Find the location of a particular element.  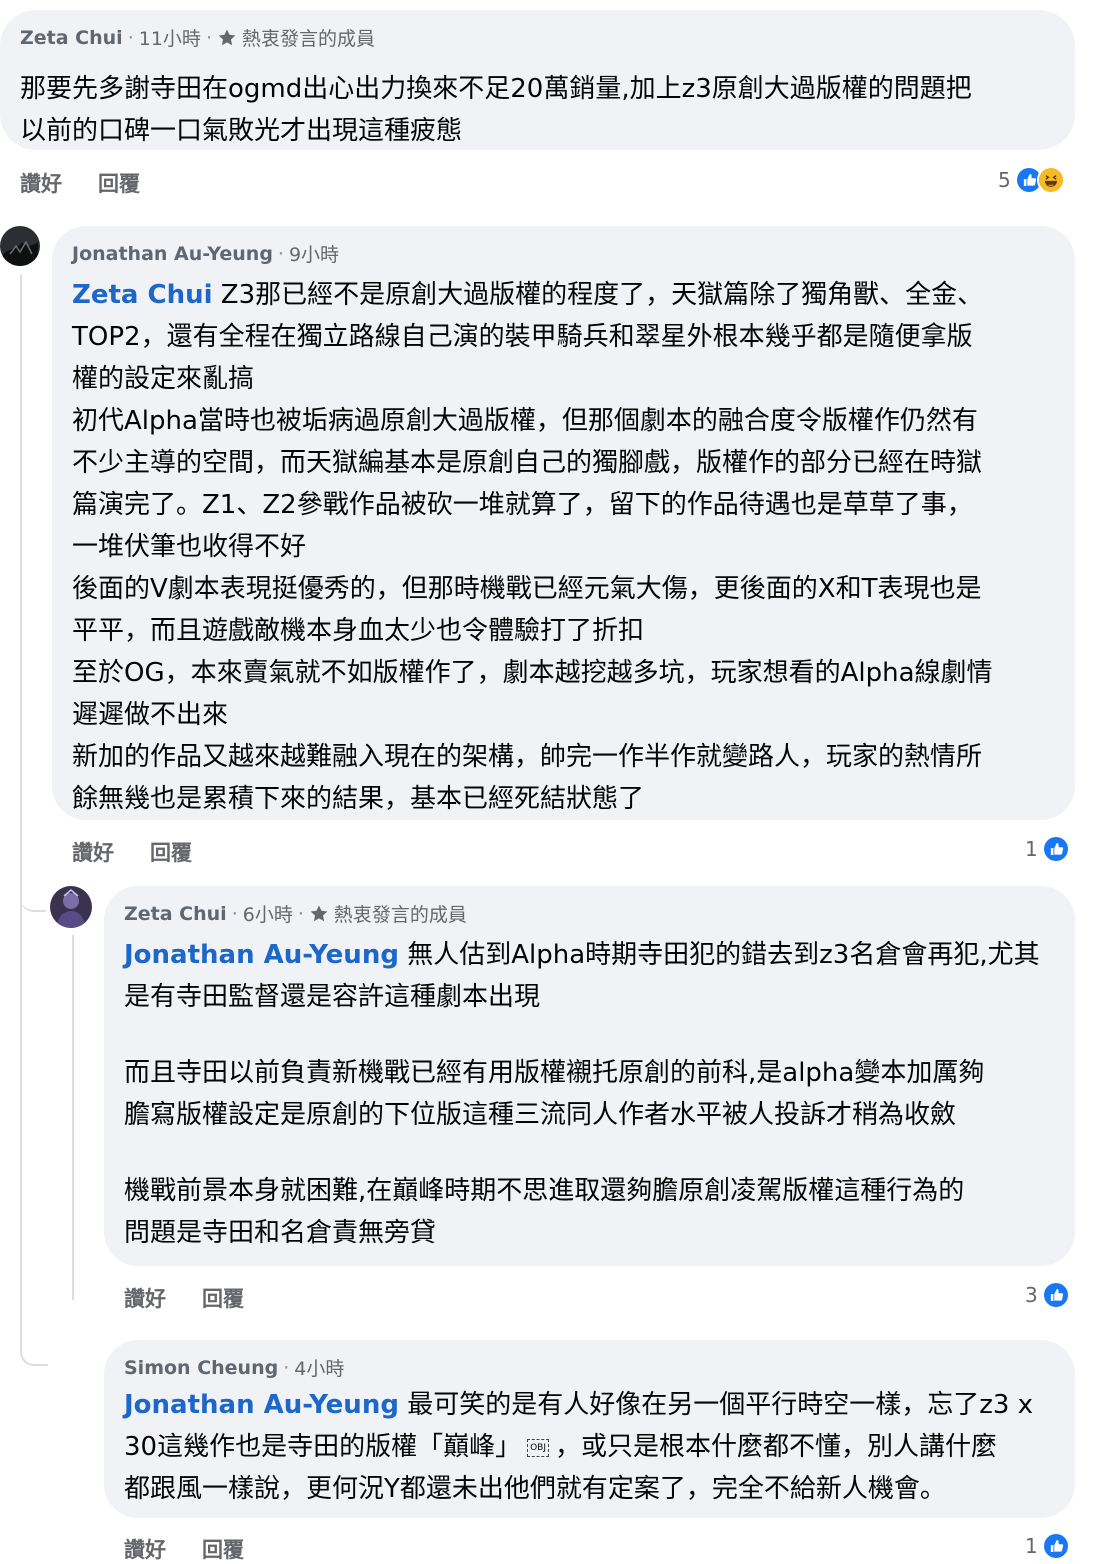

comment-line: TOP2，還有全程在獨立路線自己演的裝甲騎兵和翠星外根本幾乎都是隨便拿版 is located at coordinates (522, 337).